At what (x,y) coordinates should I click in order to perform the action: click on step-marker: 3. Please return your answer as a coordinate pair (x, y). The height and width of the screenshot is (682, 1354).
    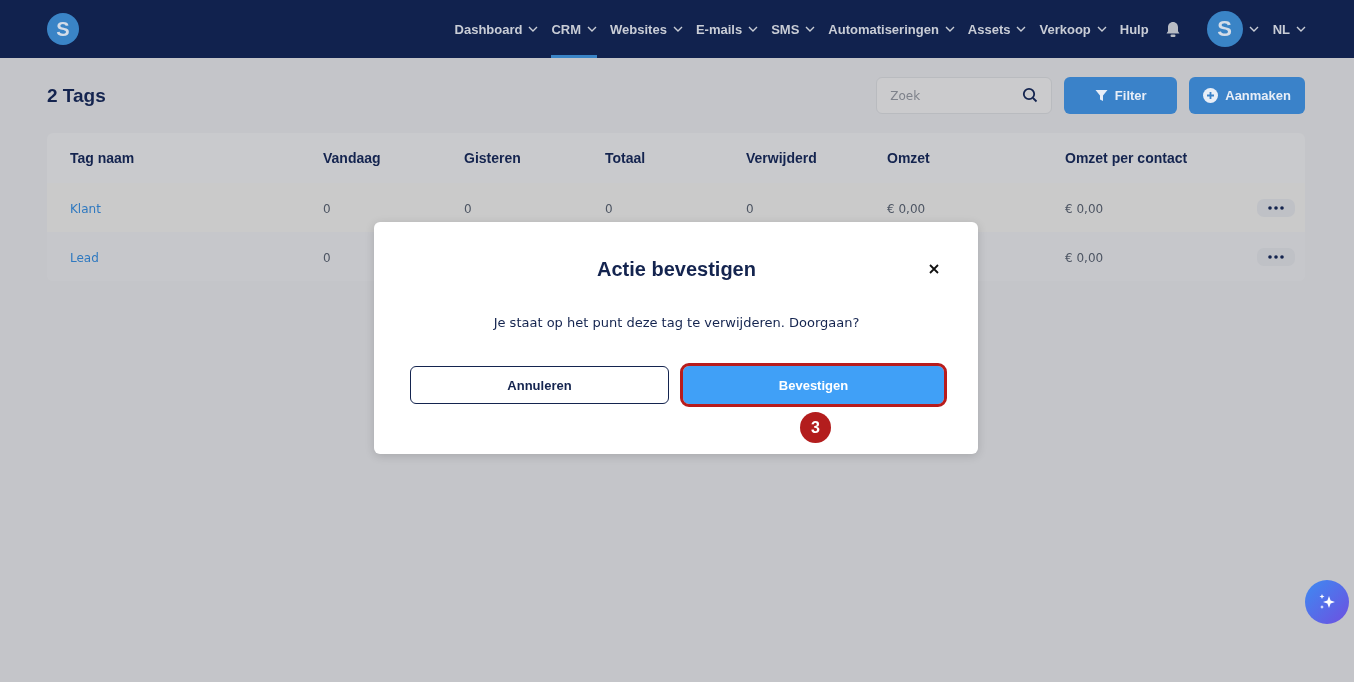
    Looking at the image, I should click on (815, 427).